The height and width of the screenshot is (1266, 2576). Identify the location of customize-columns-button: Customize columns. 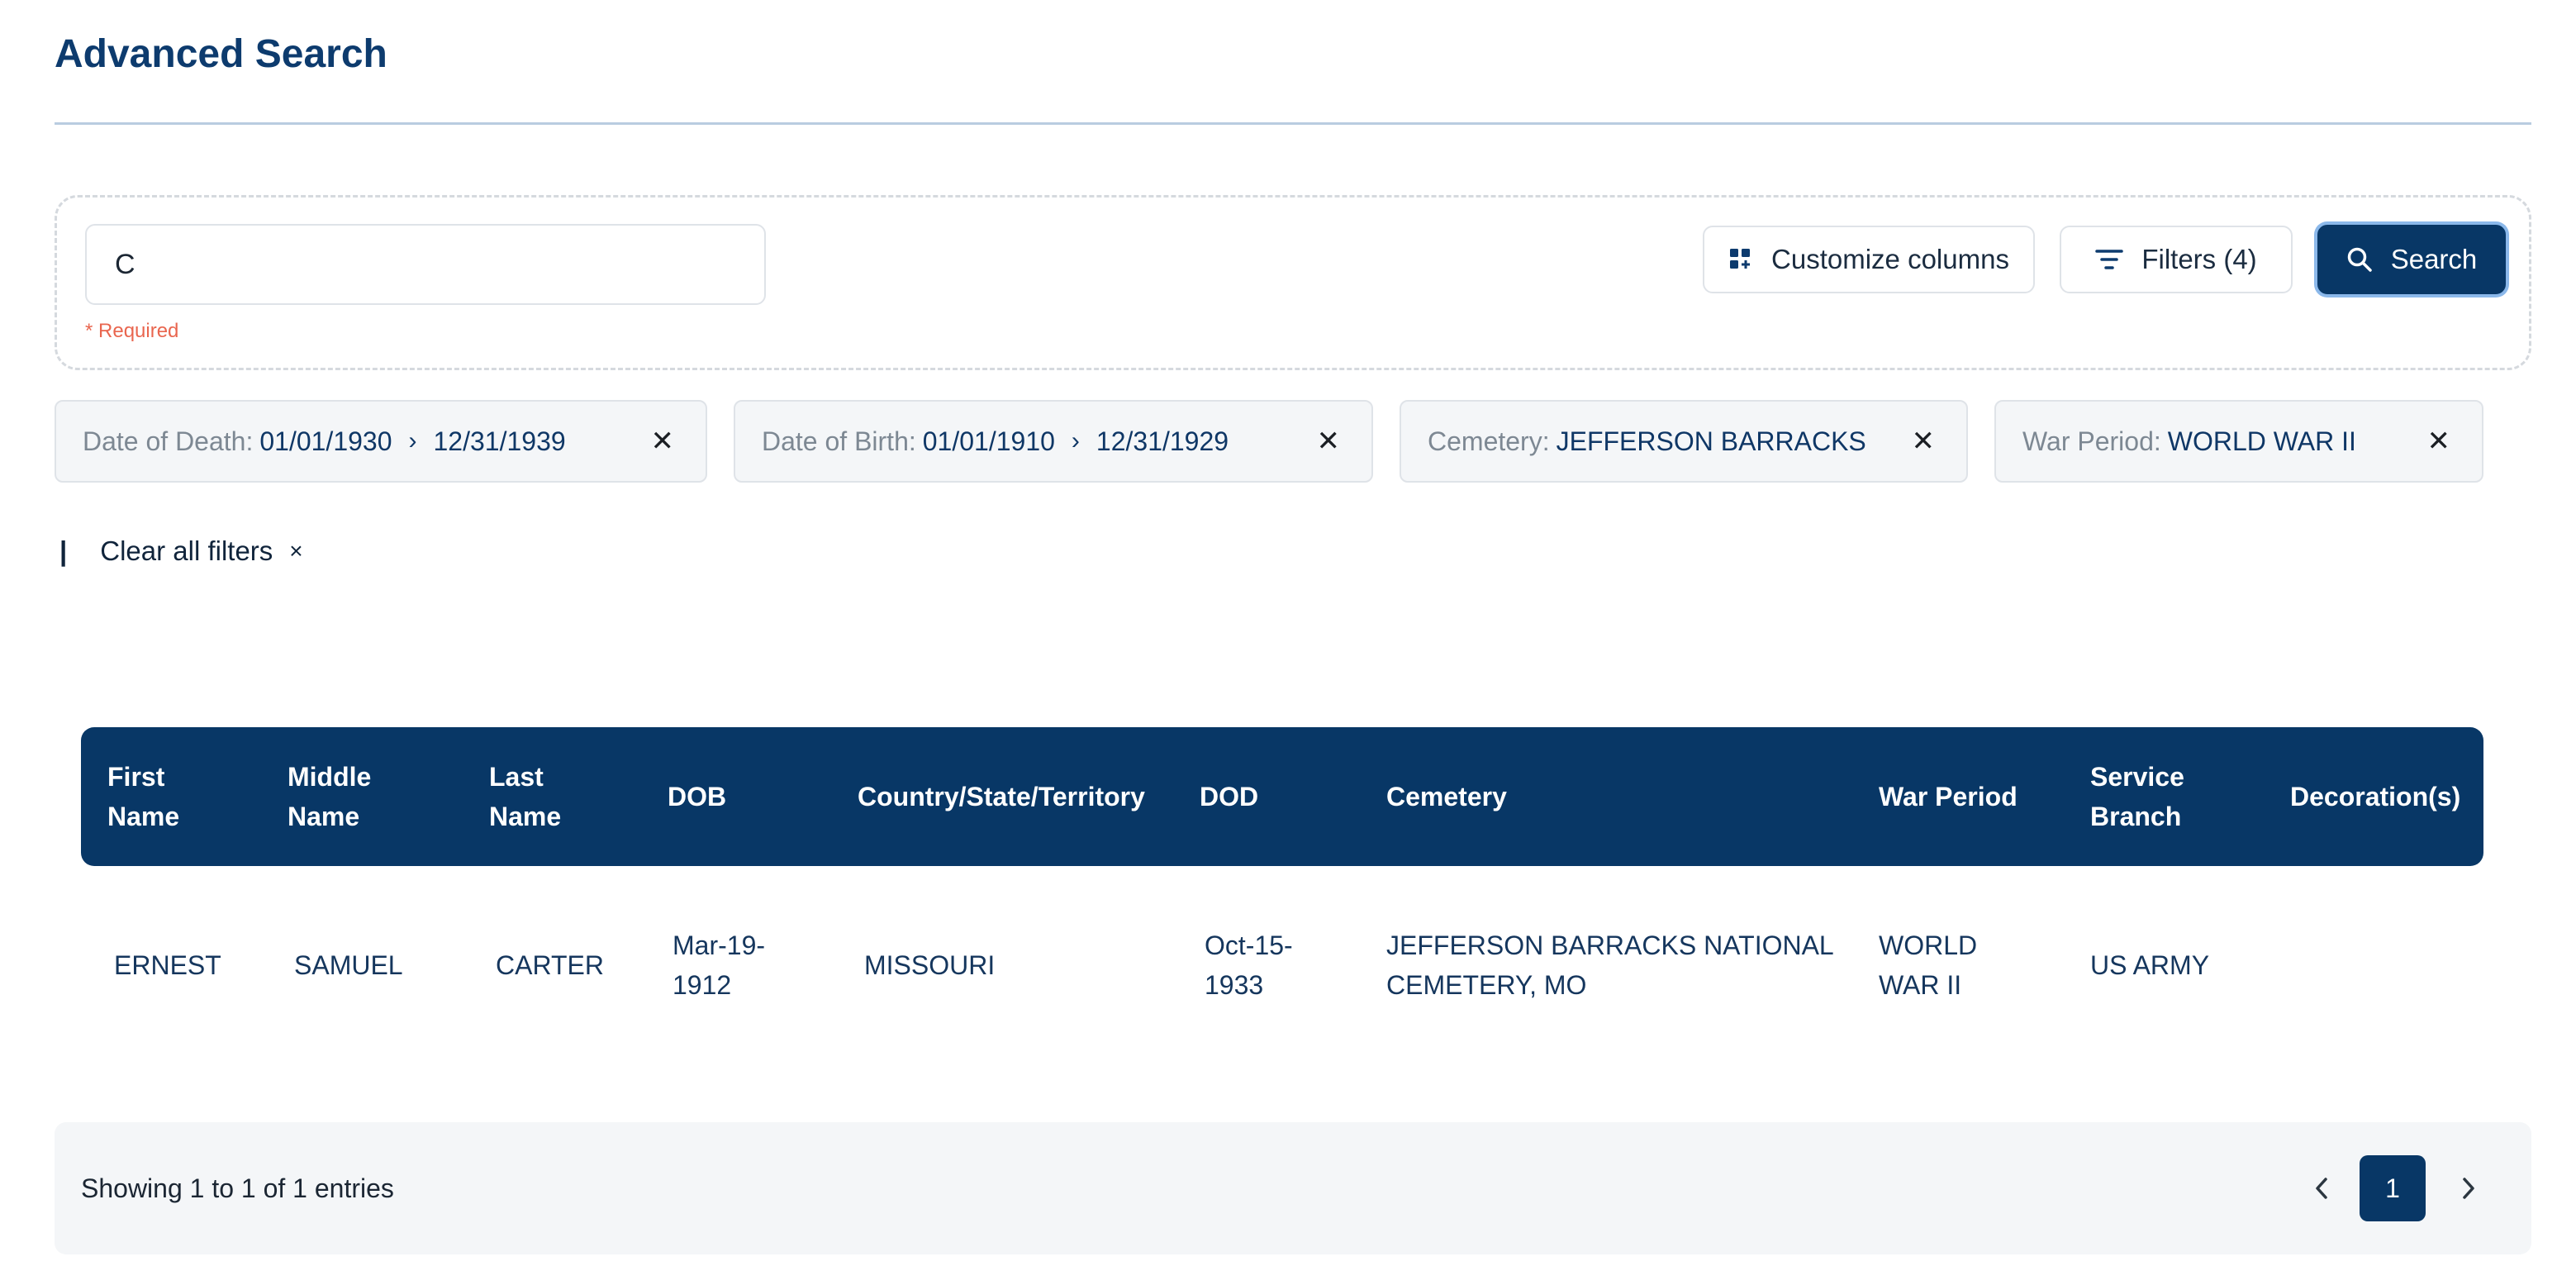
(1869, 259).